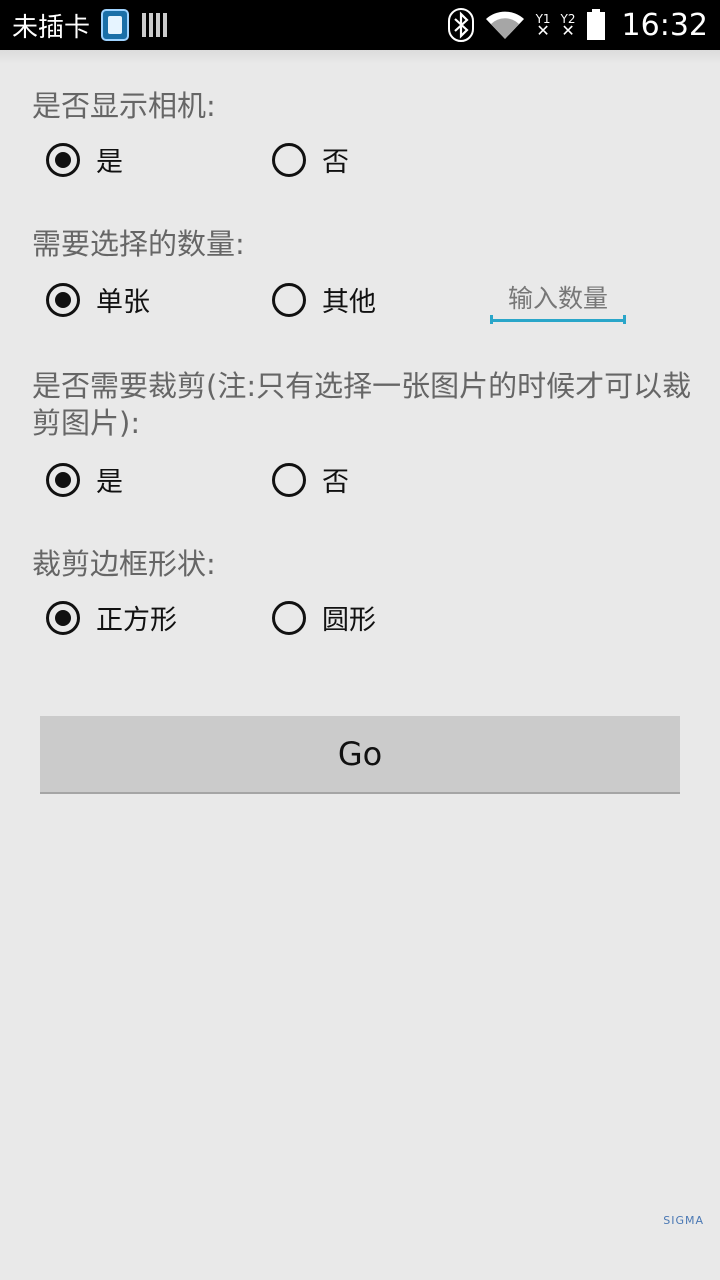 The width and height of the screenshot is (720, 1280). What do you see at coordinates (349, 620) in the screenshot?
I see `radio-label: 圆形` at bounding box center [349, 620].